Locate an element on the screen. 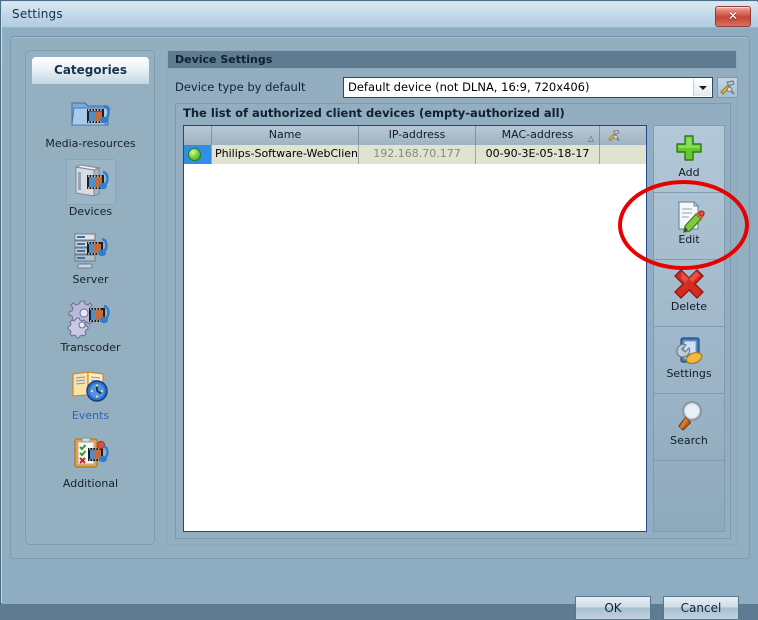 The height and width of the screenshot is (620, 758). gears-icon is located at coordinates (91, 318).